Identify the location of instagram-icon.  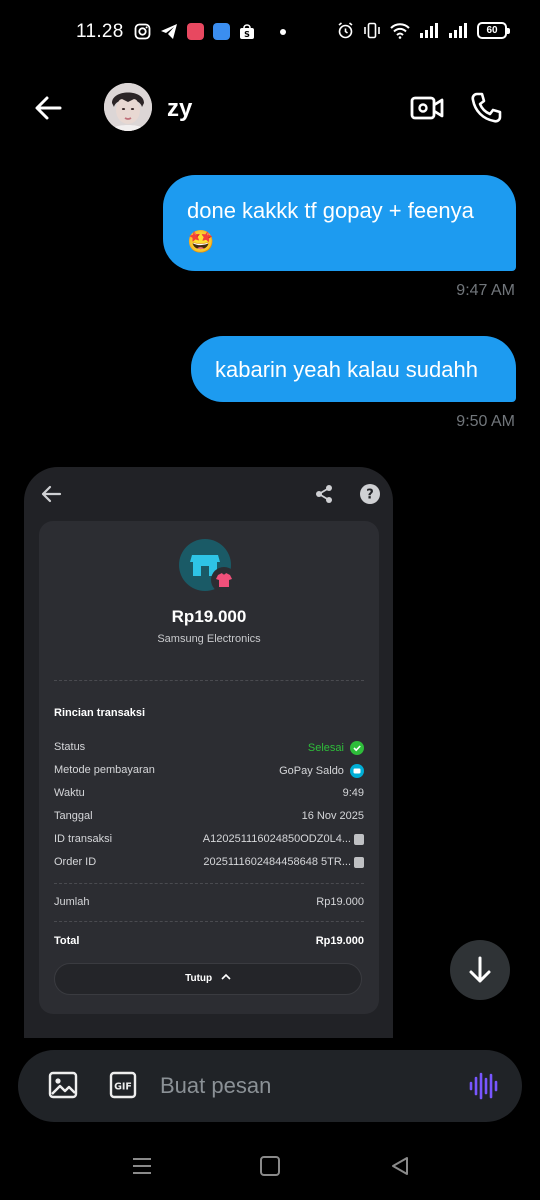
(142, 31).